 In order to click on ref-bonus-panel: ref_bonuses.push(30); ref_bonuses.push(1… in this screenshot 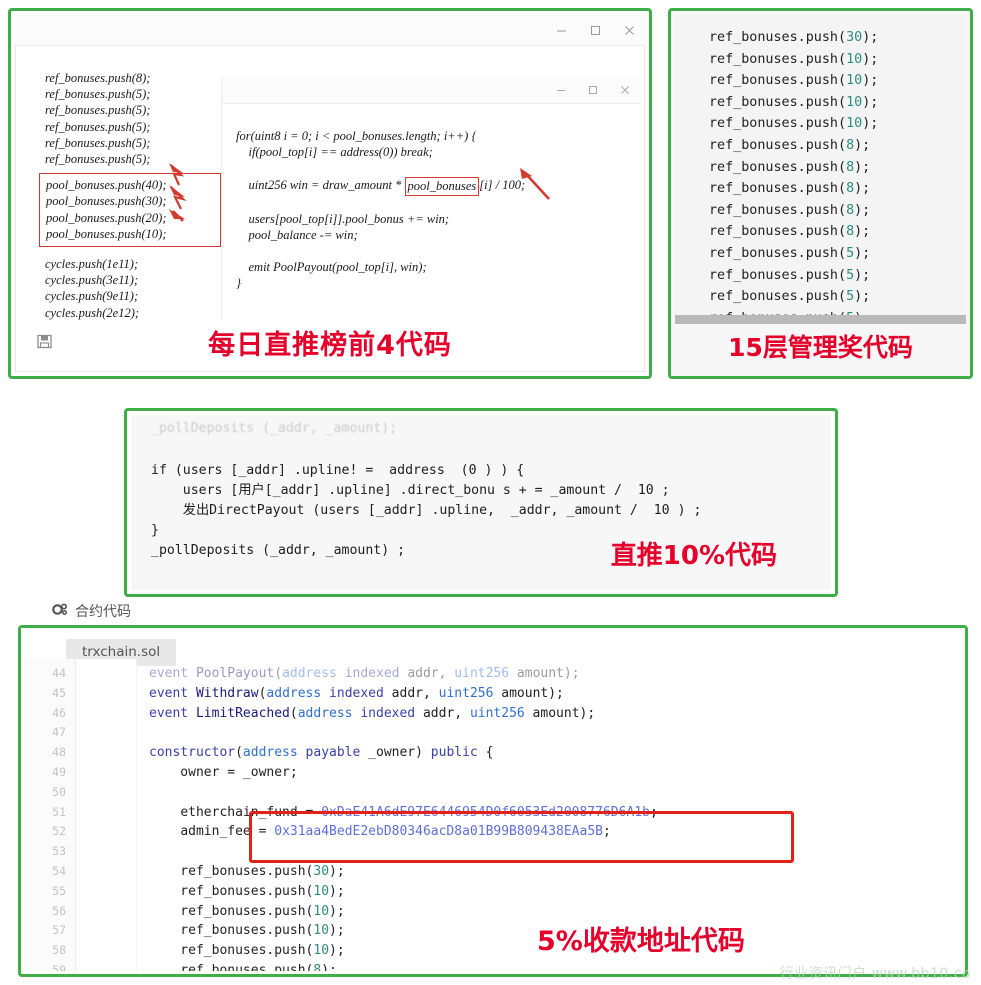, I will do `click(820, 193)`.